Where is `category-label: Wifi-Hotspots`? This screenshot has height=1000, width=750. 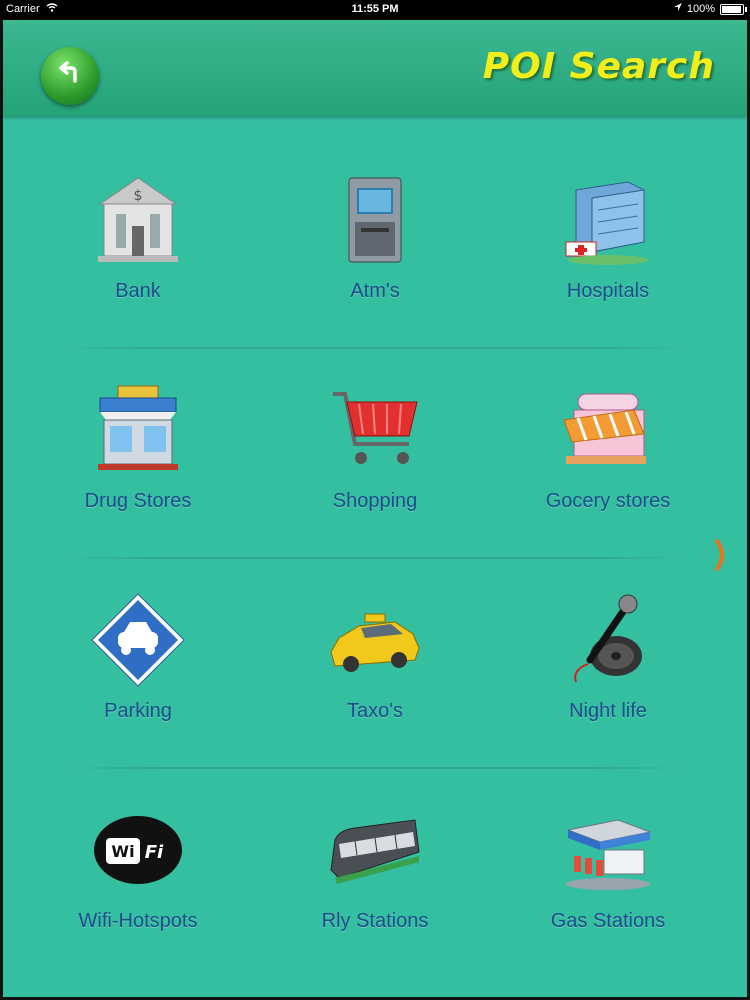
category-label: Wifi-Hotspots is located at coordinates (138, 921).